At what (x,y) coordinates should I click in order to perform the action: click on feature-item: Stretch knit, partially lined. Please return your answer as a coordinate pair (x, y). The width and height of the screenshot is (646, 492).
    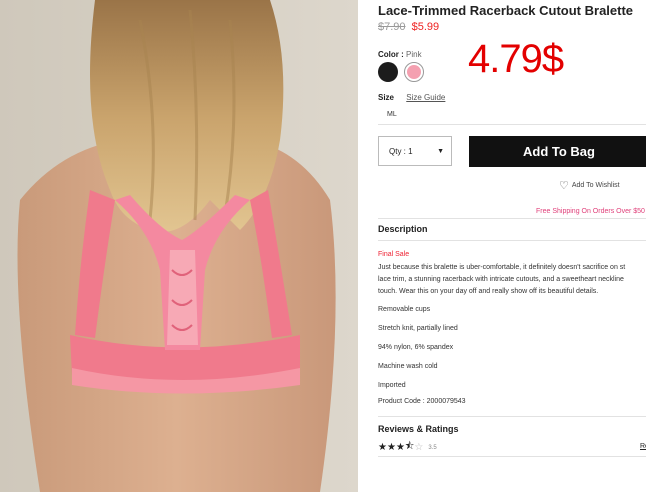
    Looking at the image, I should click on (418, 328).